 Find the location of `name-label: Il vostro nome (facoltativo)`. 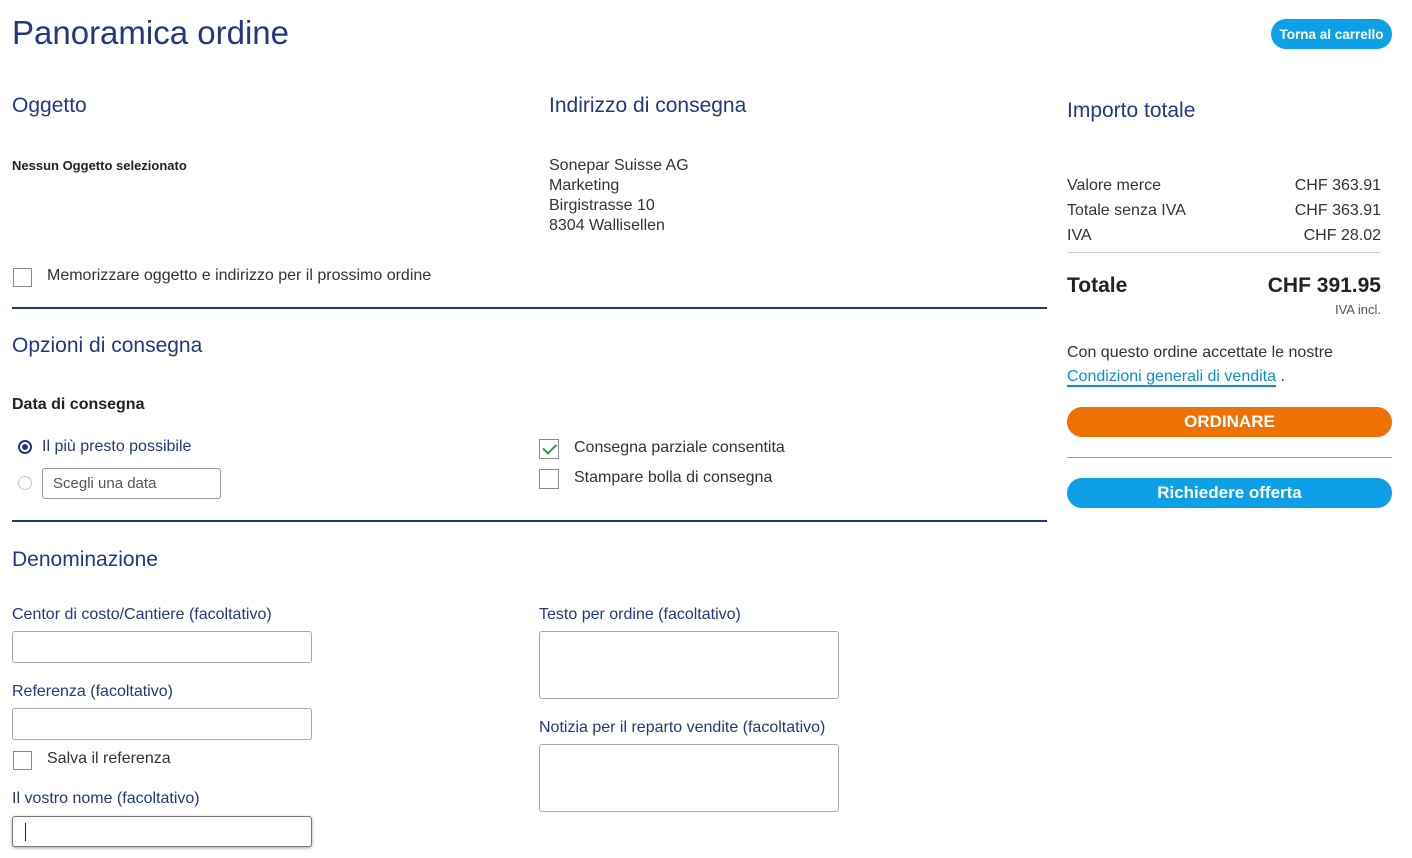

name-label: Il vostro nome (facoltativo) is located at coordinates (106, 798).